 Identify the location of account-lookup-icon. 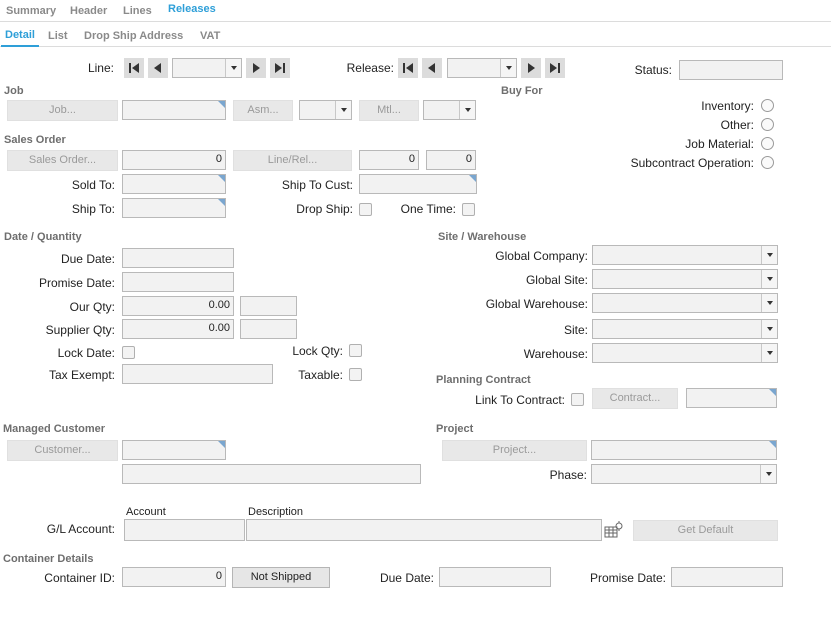
(613, 529).